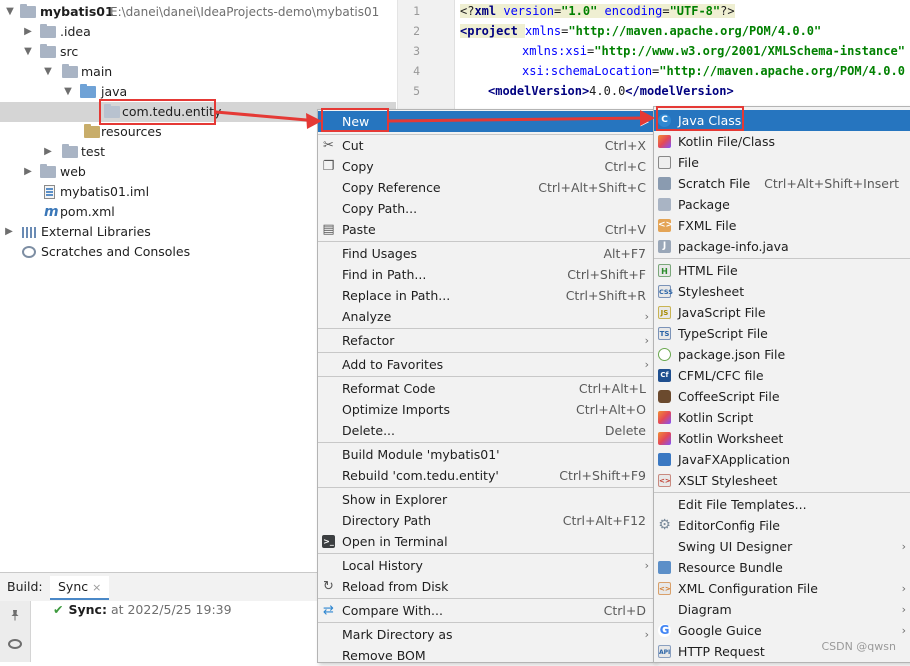  What do you see at coordinates (114, 91) in the screenshot?
I see `tree-item-label: java` at bounding box center [114, 91].